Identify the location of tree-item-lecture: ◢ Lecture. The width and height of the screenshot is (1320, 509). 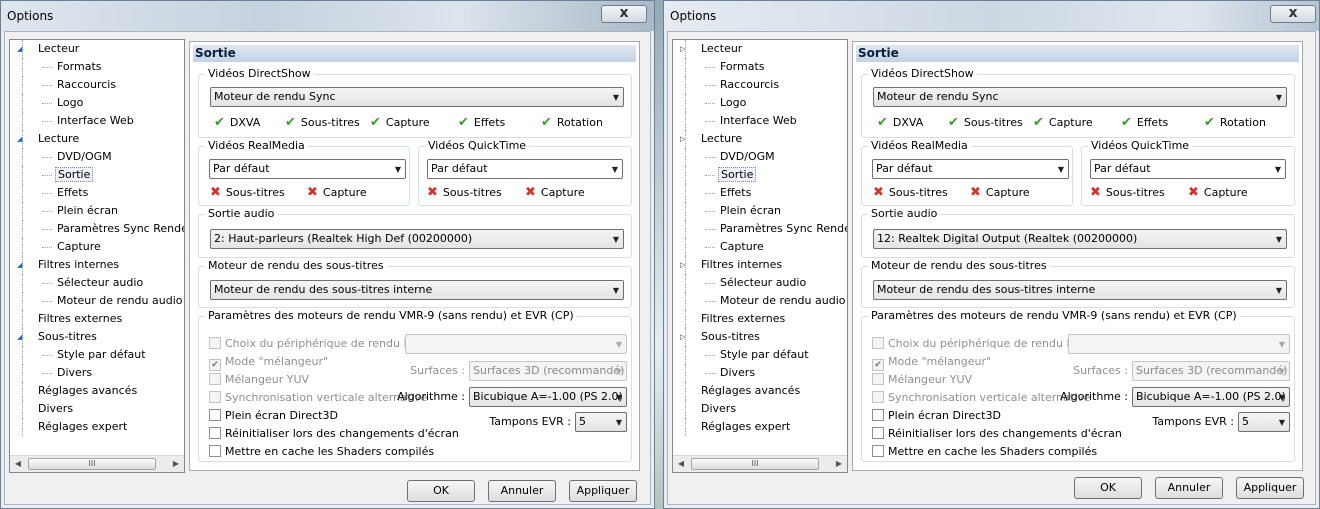
(97, 139).